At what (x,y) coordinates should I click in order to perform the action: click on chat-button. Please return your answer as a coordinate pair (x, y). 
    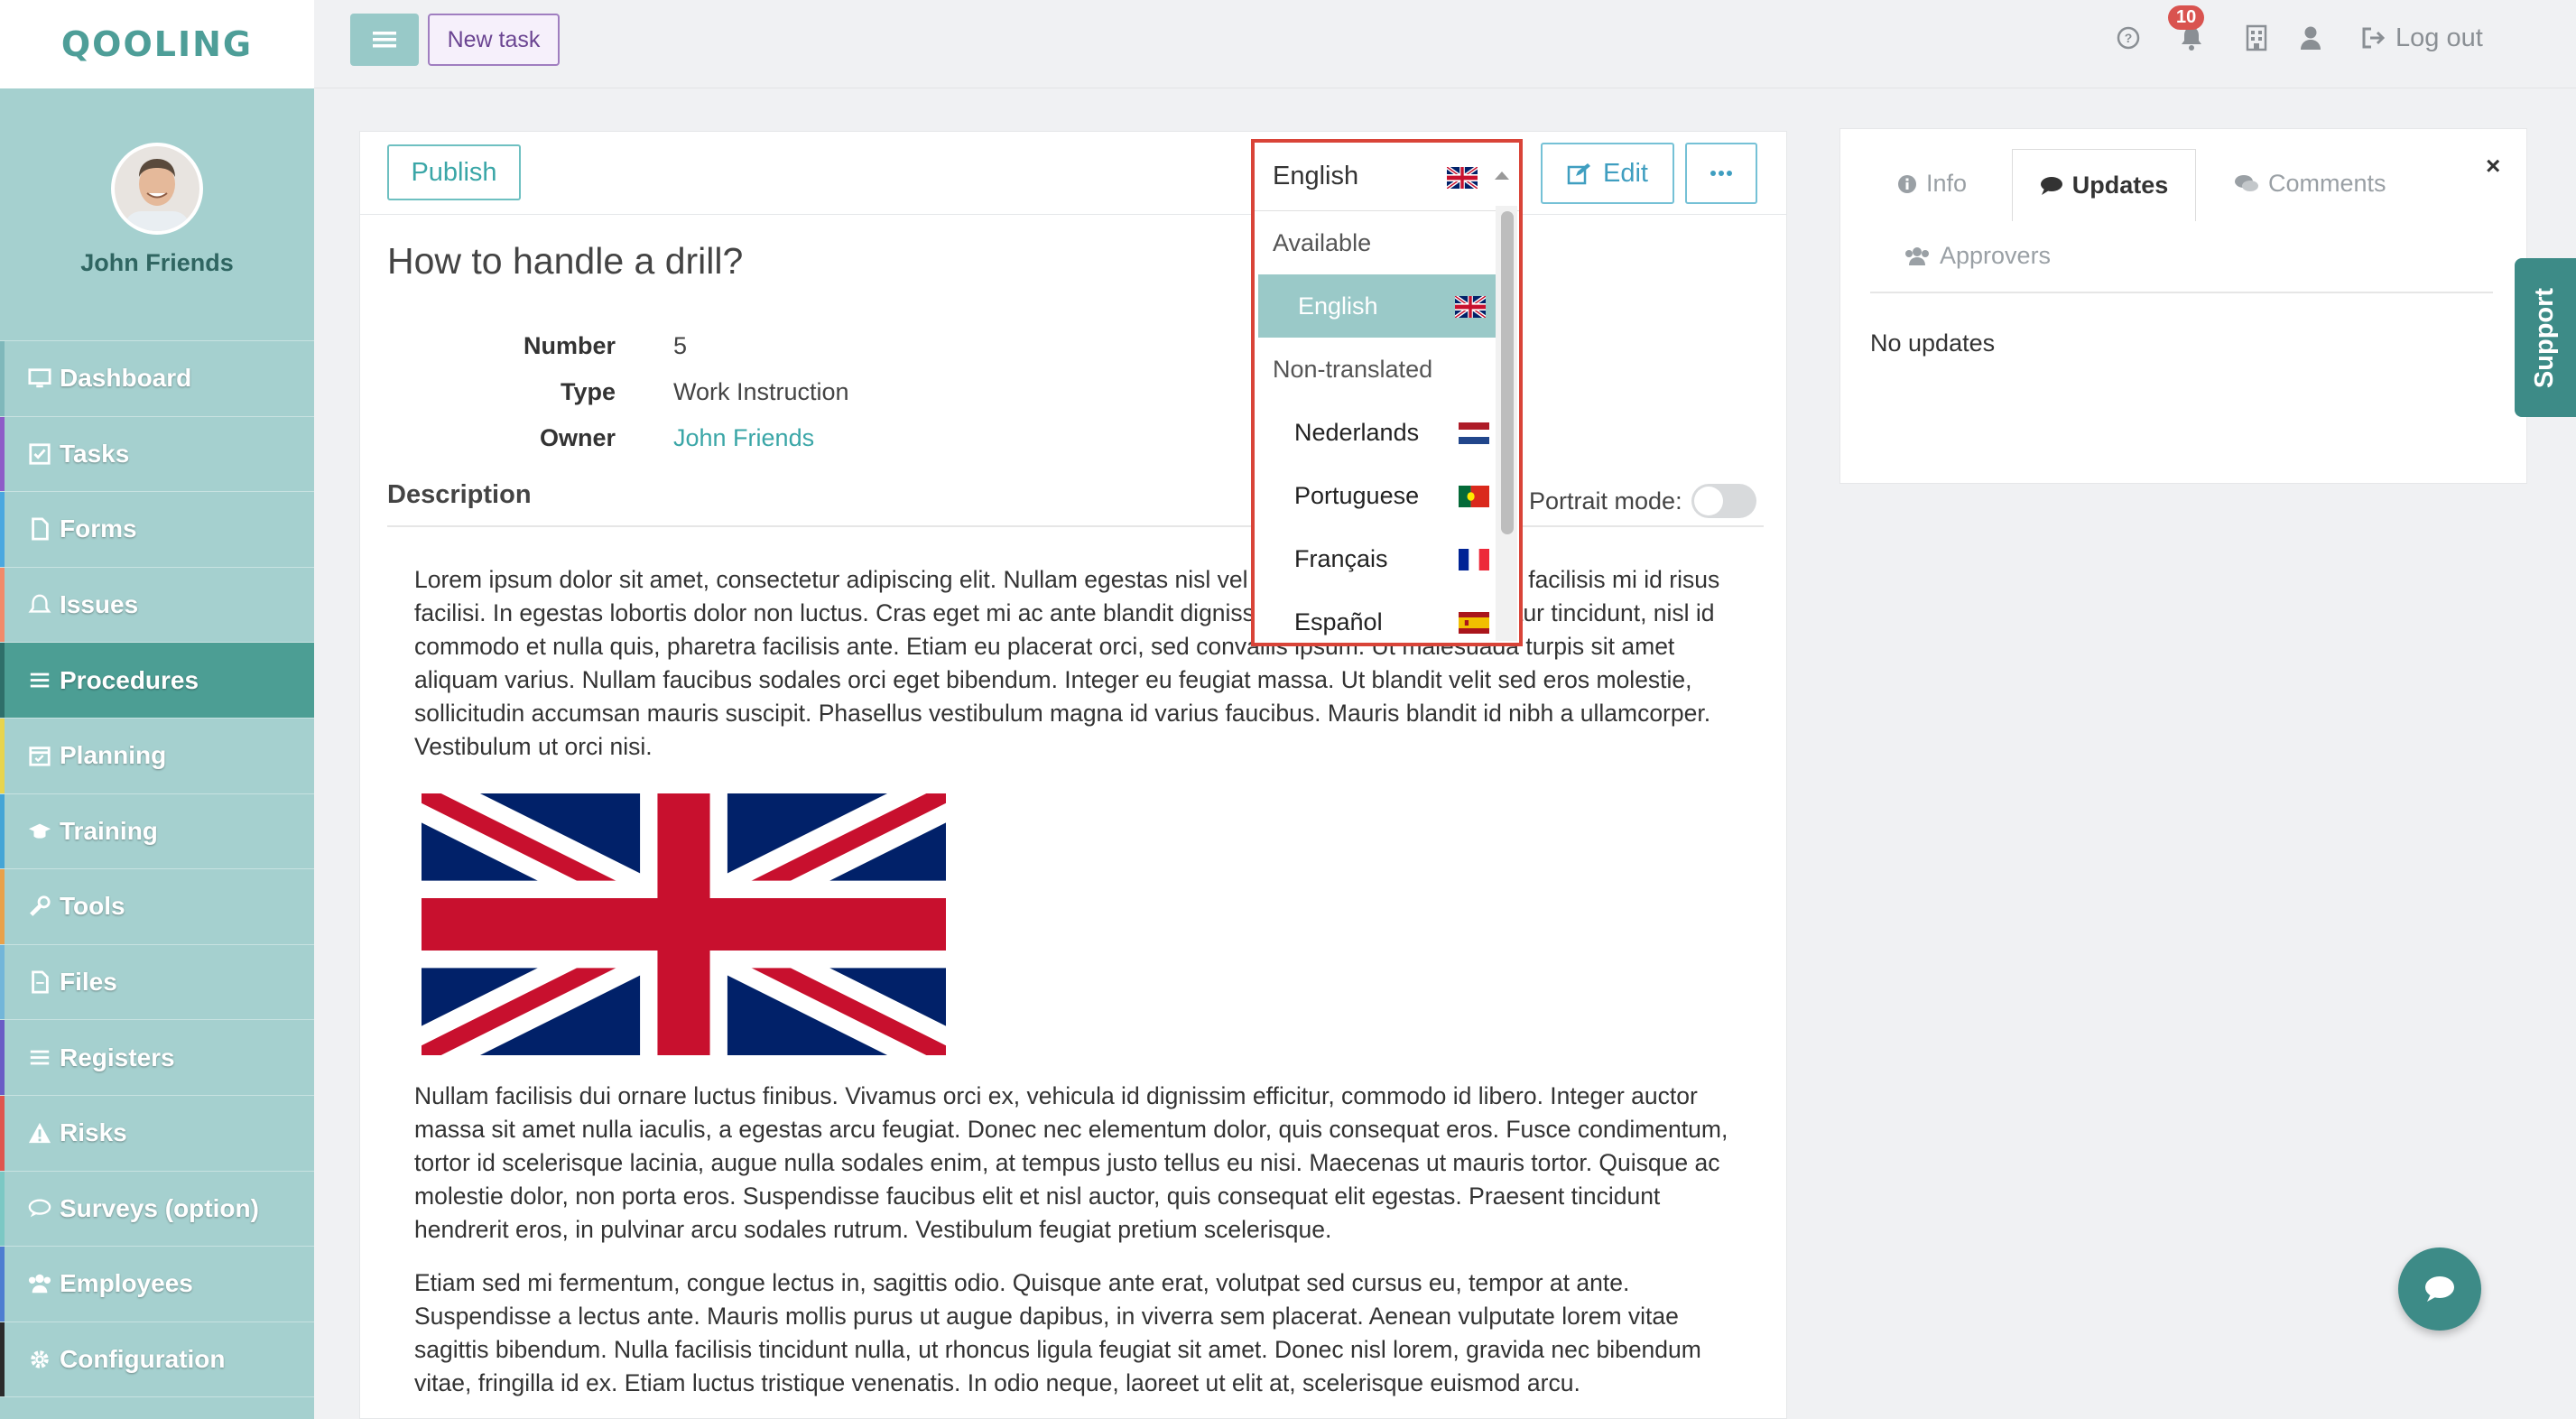
    Looking at the image, I should click on (2439, 1289).